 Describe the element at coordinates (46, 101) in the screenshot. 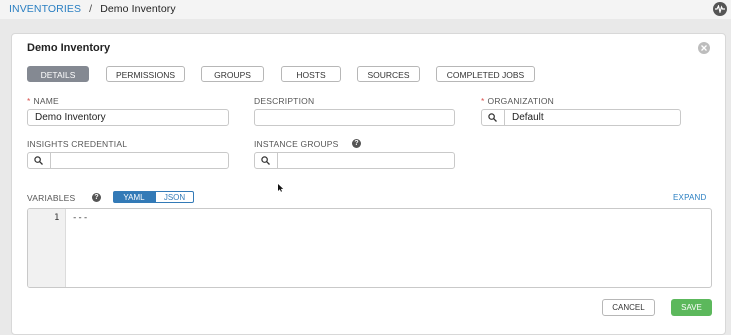

I see `name-label-text: NAME` at that location.